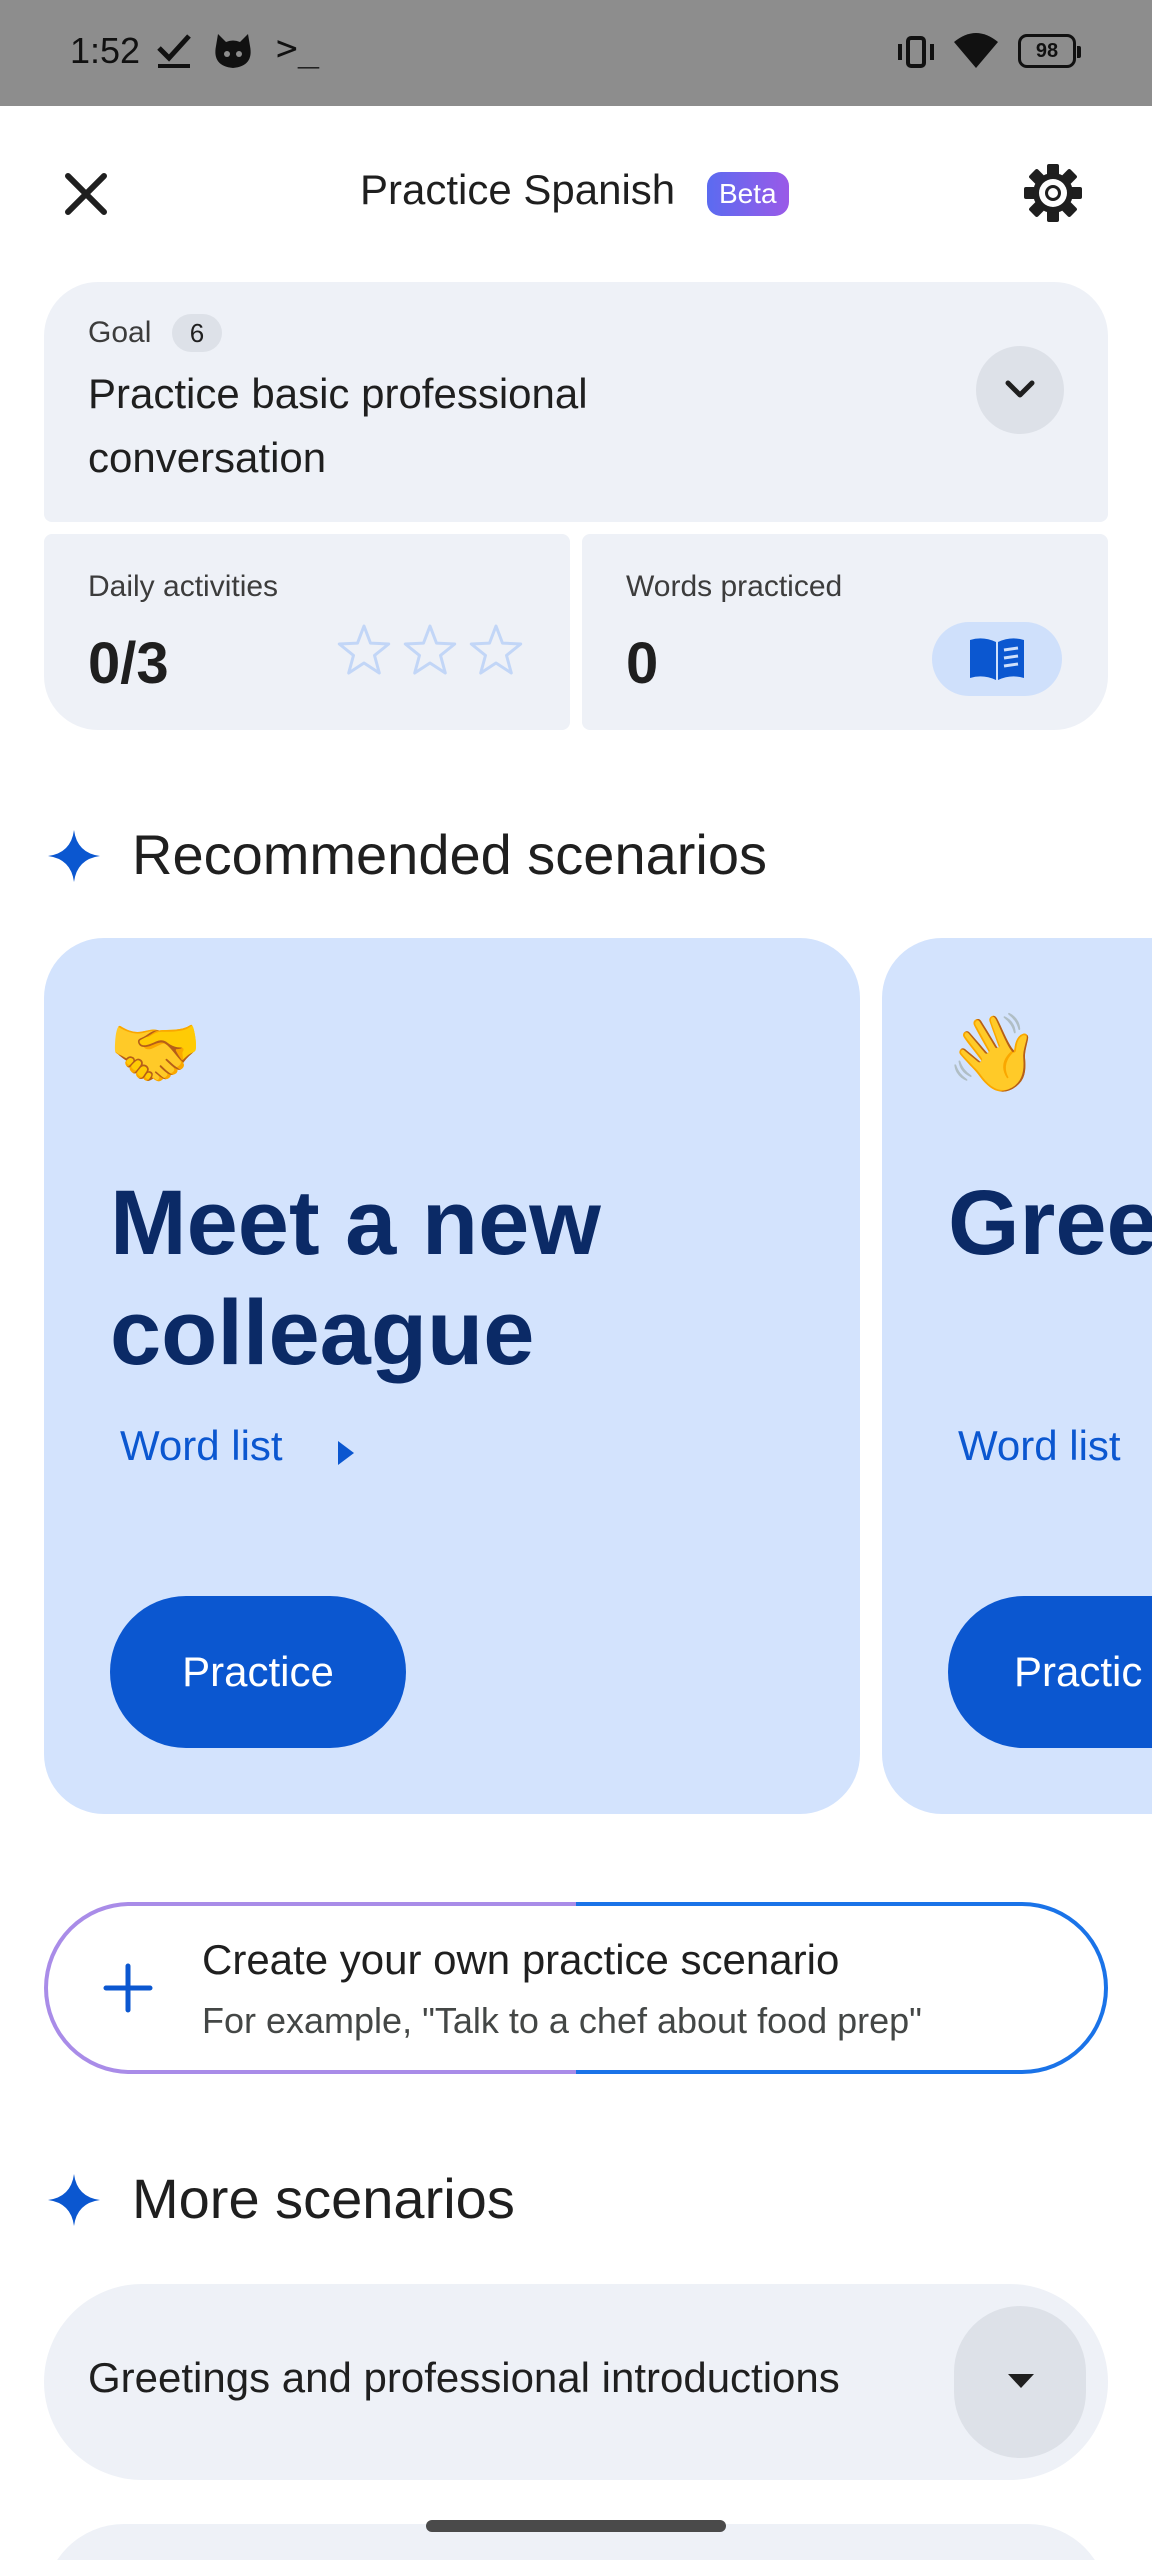  Describe the element at coordinates (1050, 1672) in the screenshot. I see `practice-button: Practic` at that location.